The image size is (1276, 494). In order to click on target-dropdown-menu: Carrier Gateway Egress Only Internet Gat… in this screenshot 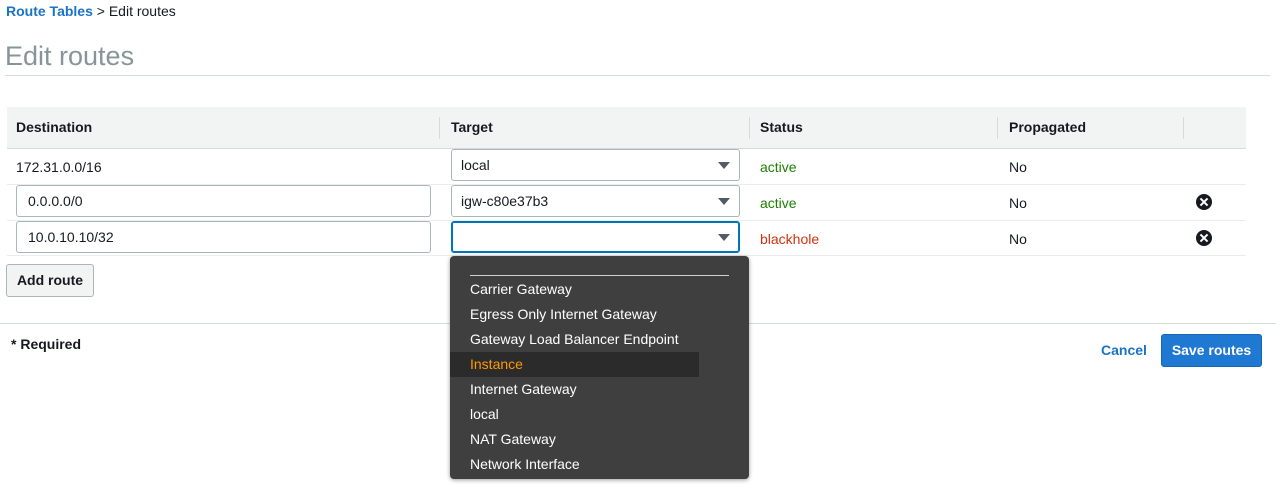, I will do `click(599, 367)`.